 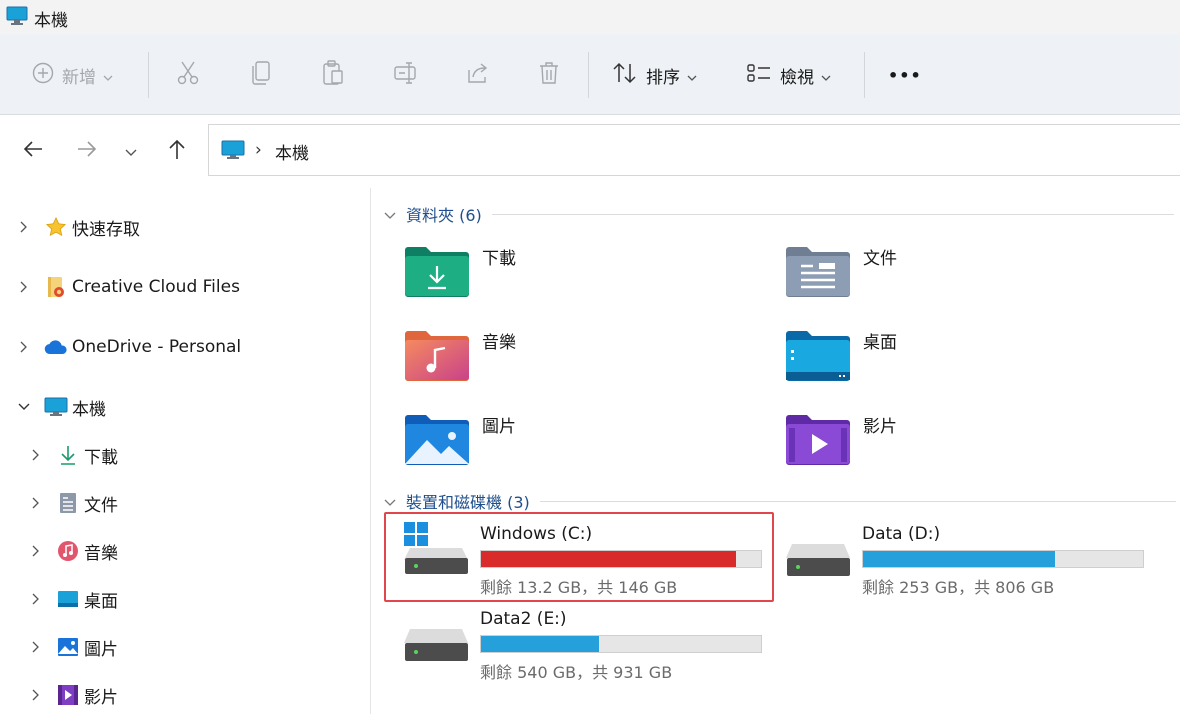 What do you see at coordinates (370, 451) in the screenshot?
I see `pane-divider` at bounding box center [370, 451].